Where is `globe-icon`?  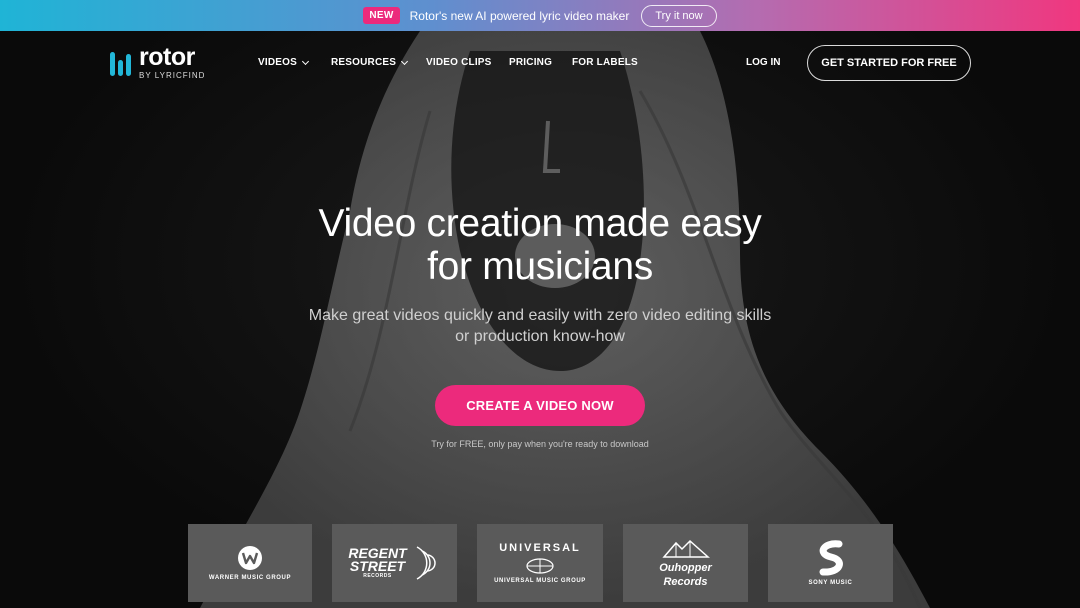
globe-icon is located at coordinates (540, 566).